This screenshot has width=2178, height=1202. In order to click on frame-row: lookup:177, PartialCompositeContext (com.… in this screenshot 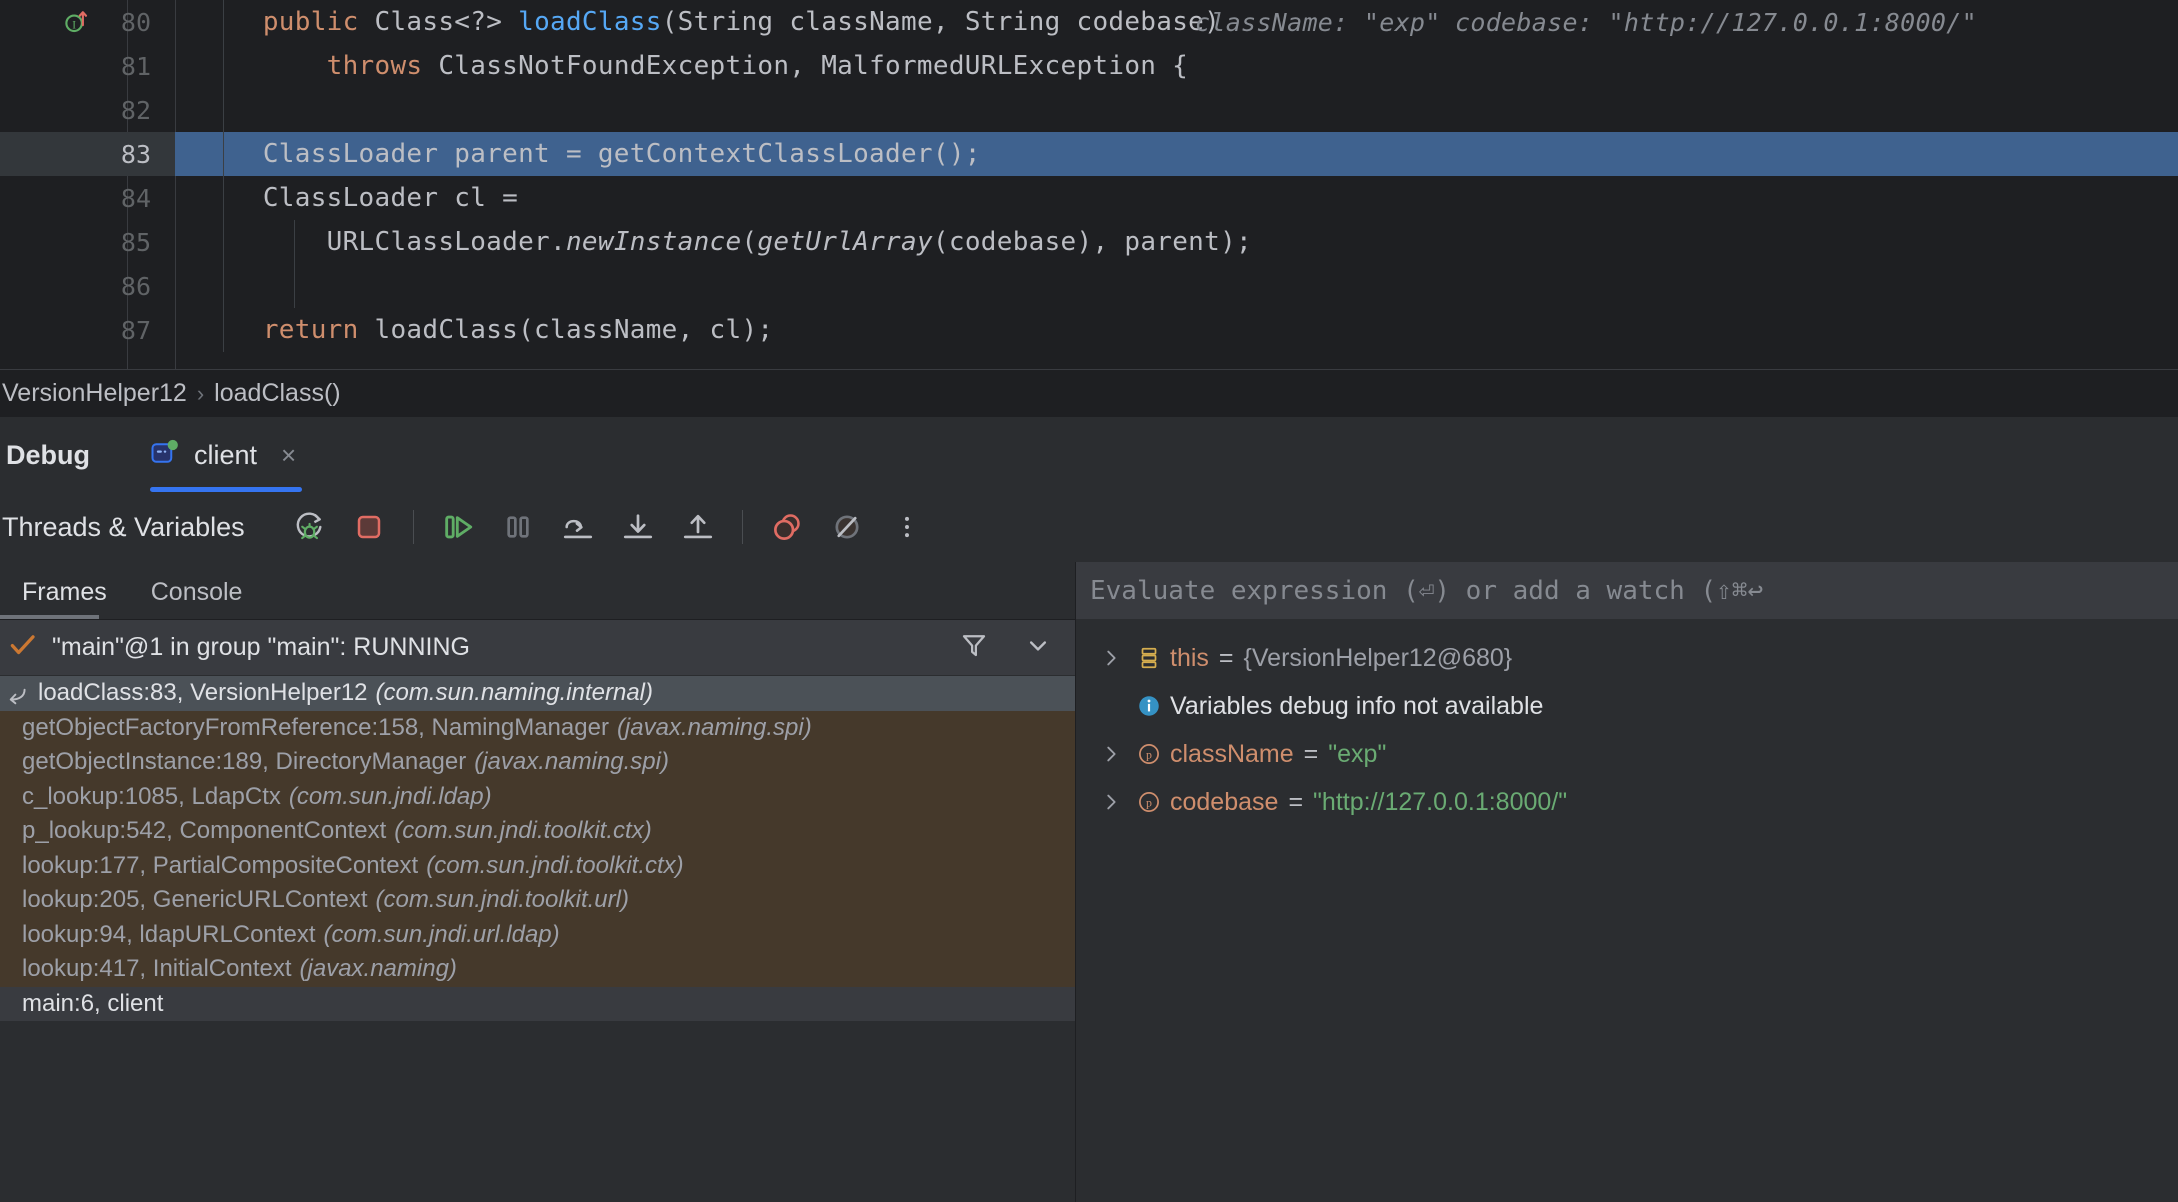, I will do `click(537, 865)`.